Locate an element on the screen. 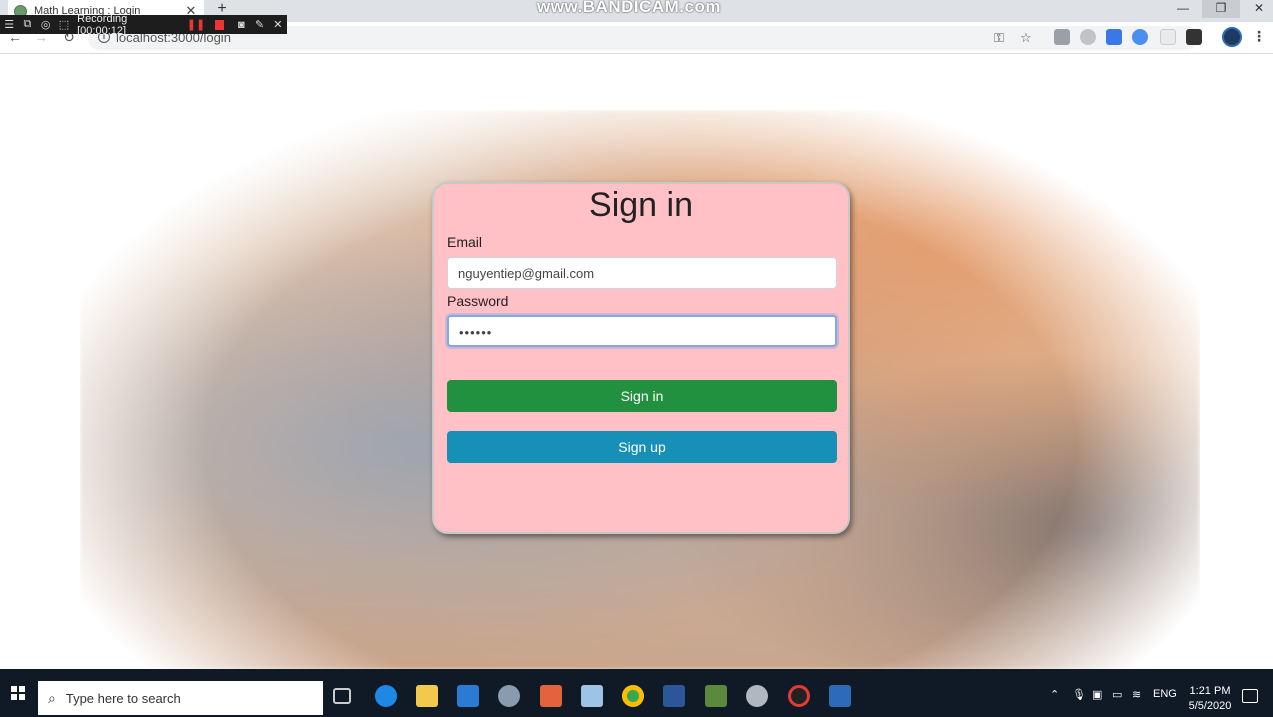  signup-button: Sign up is located at coordinates (642, 447).